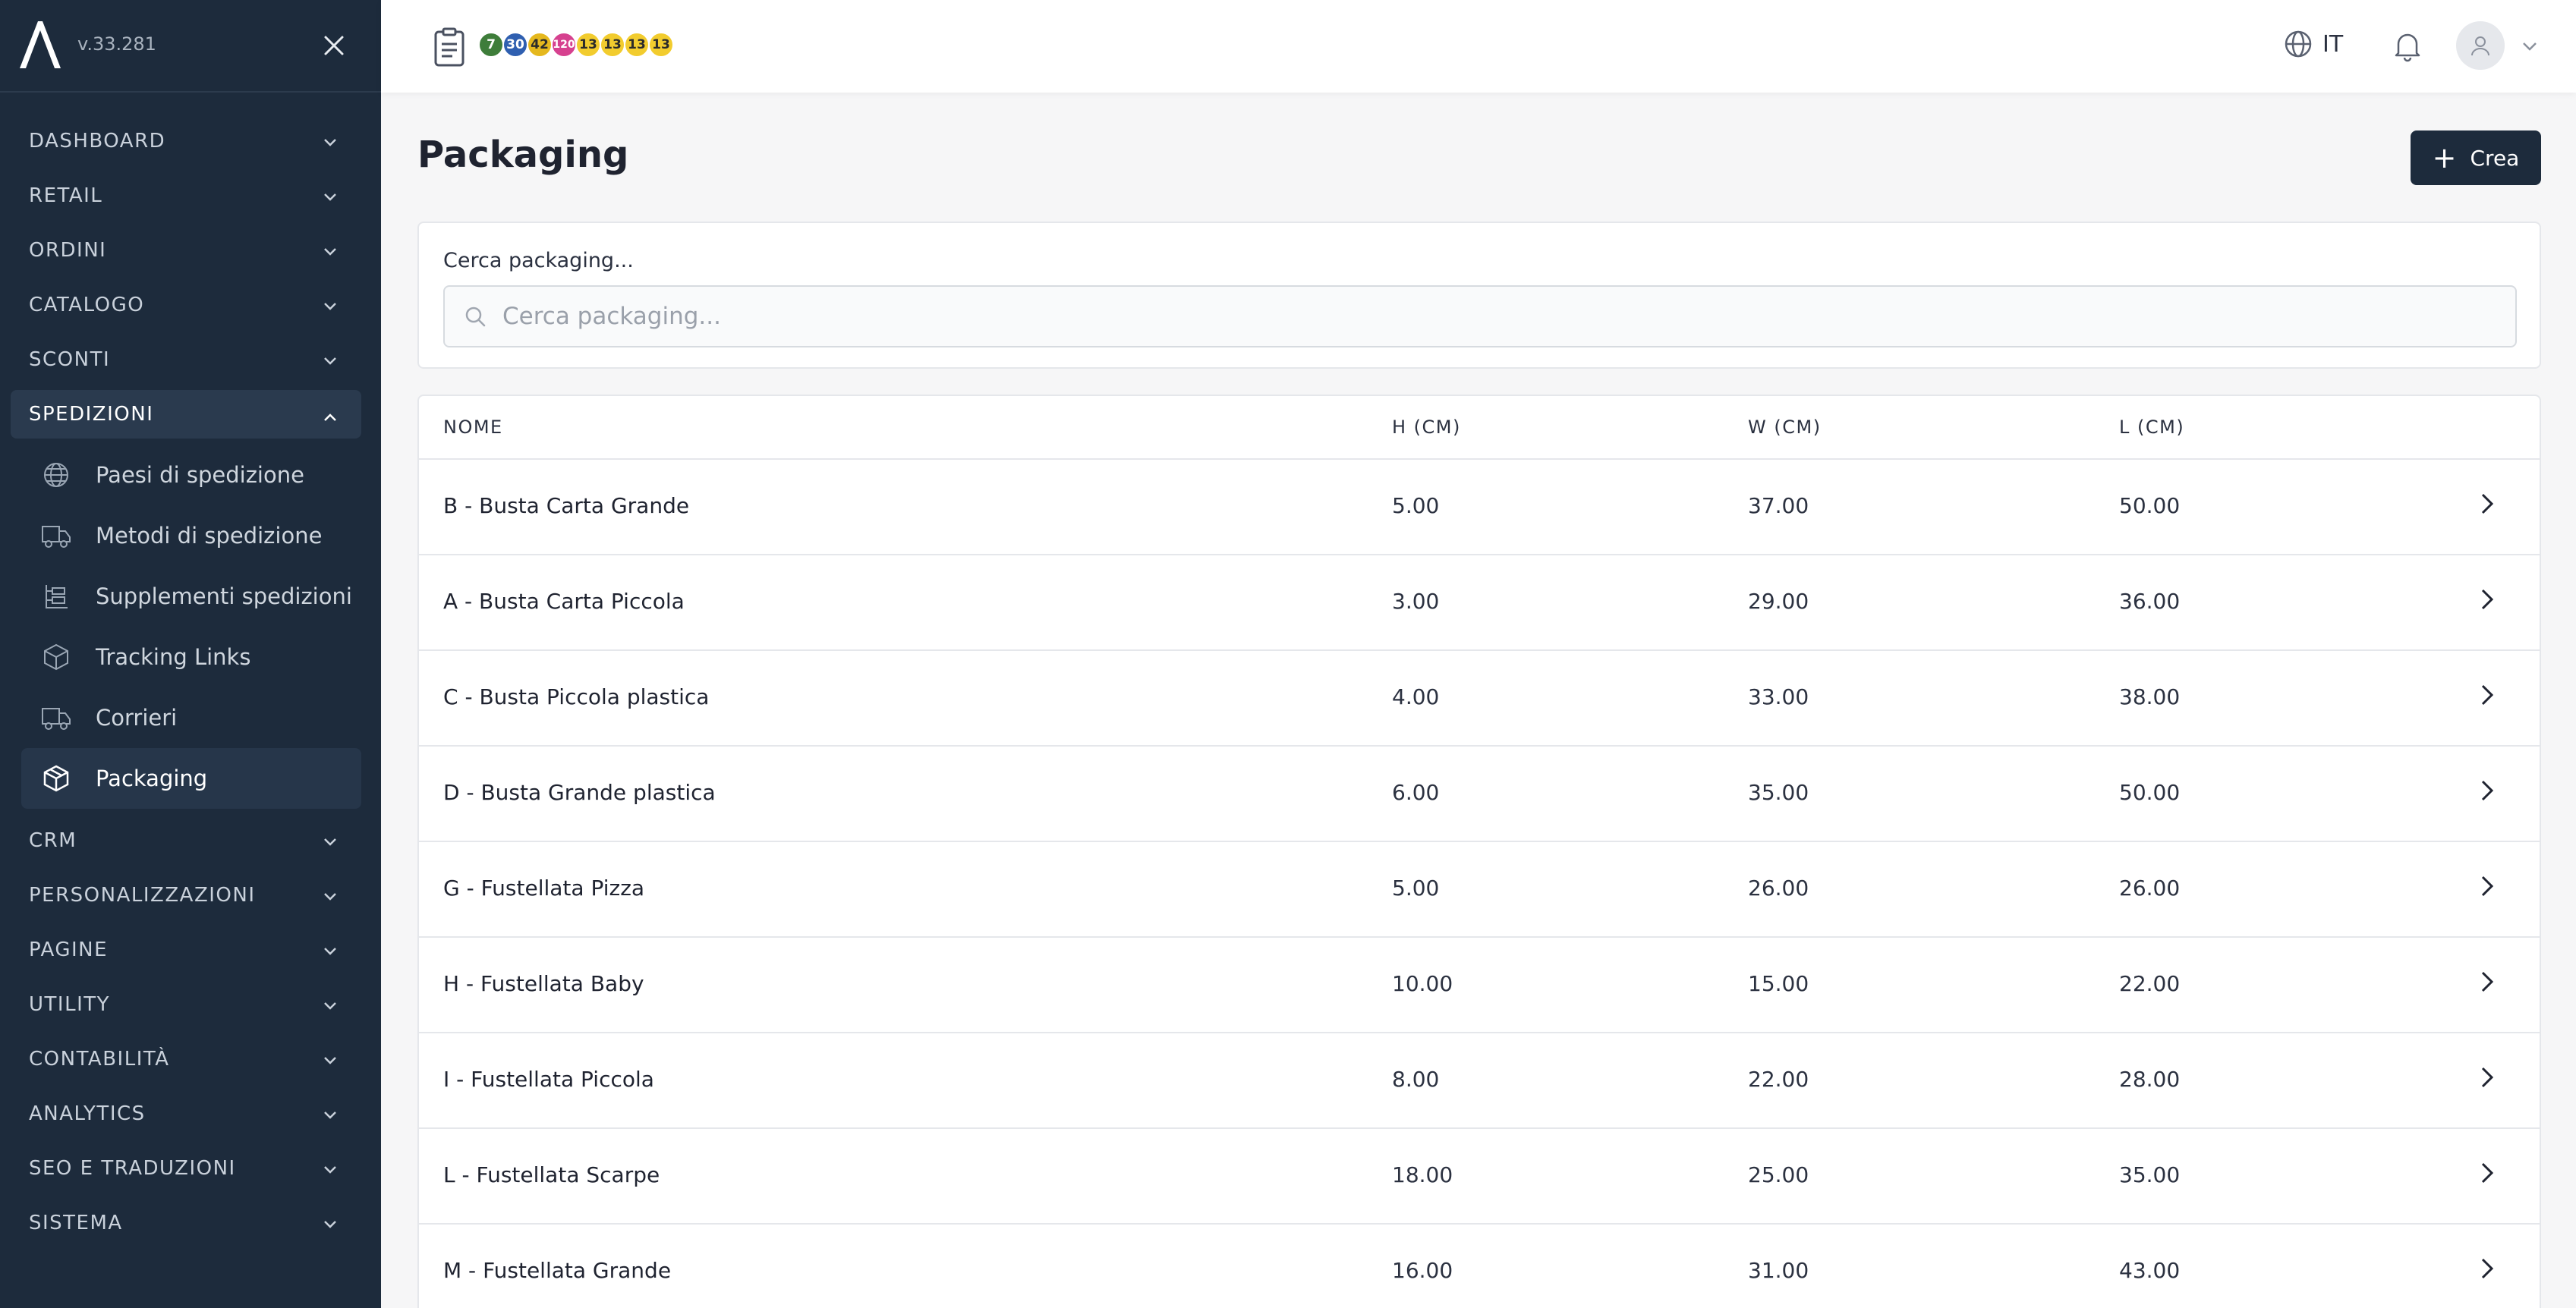 Image resolution: width=2576 pixels, height=1308 pixels. Describe the element at coordinates (224, 596) in the screenshot. I see `sidebar-item-label: Supplementi spedizioni` at that location.